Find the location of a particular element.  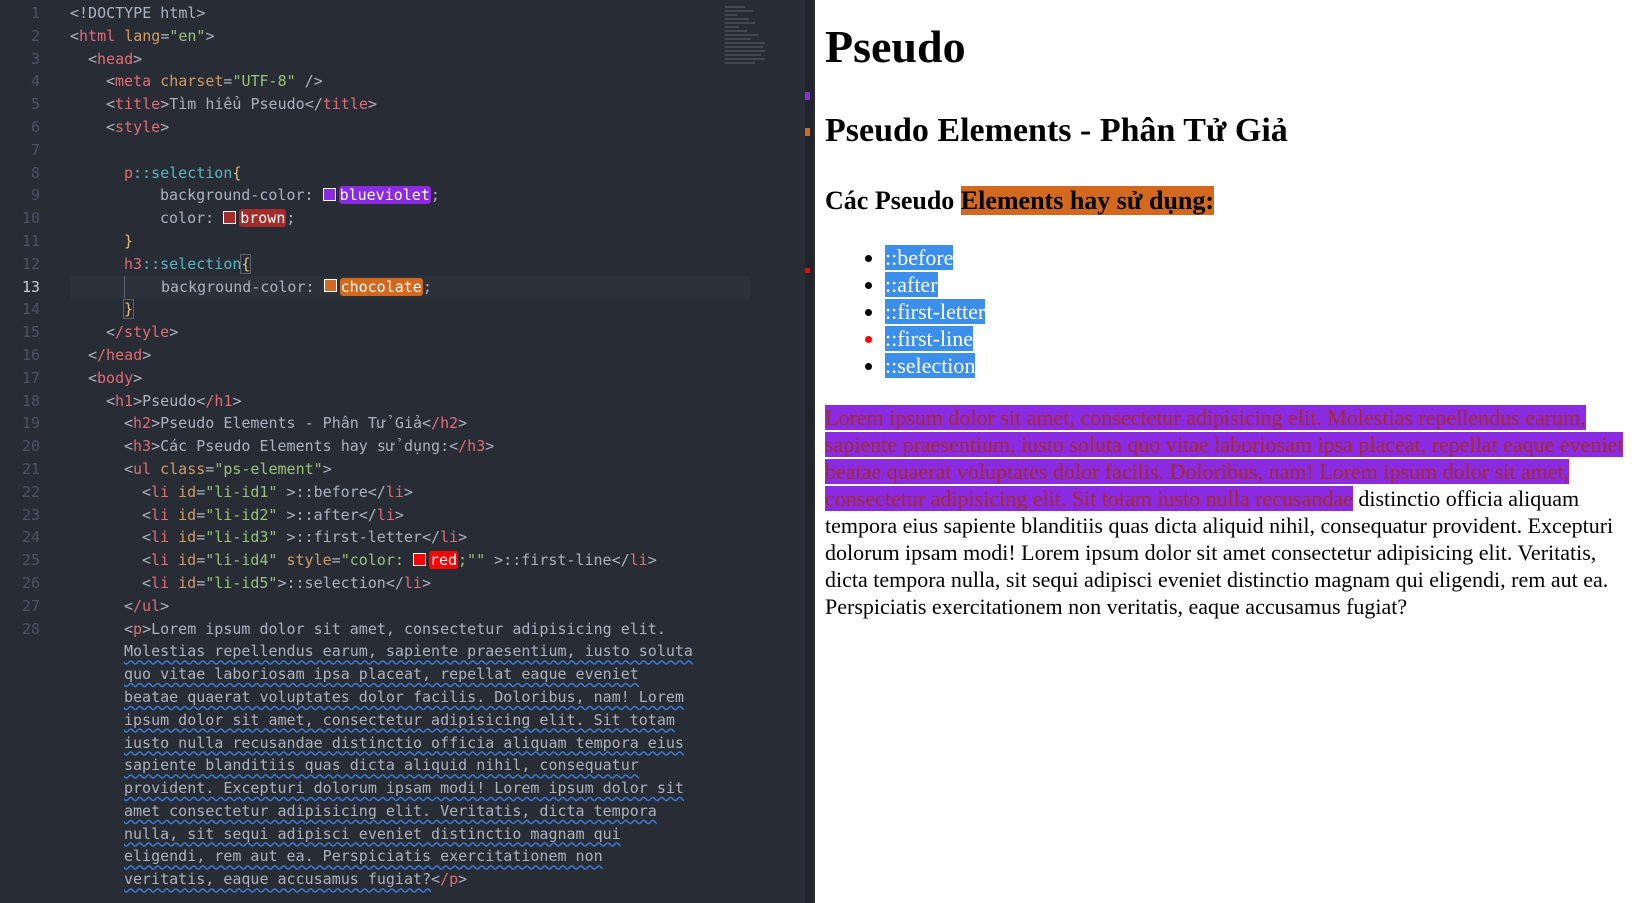

tag-name: /h1 is located at coordinates (219, 400).